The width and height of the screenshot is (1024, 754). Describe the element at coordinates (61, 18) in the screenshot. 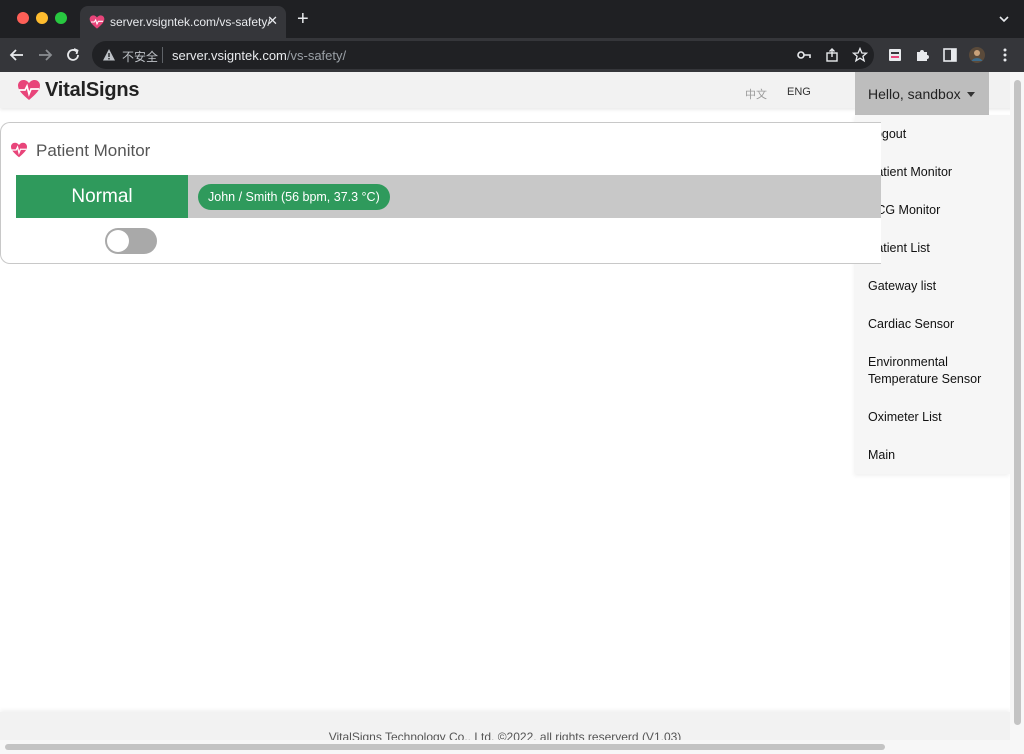

I see `maximize-window-button` at that location.